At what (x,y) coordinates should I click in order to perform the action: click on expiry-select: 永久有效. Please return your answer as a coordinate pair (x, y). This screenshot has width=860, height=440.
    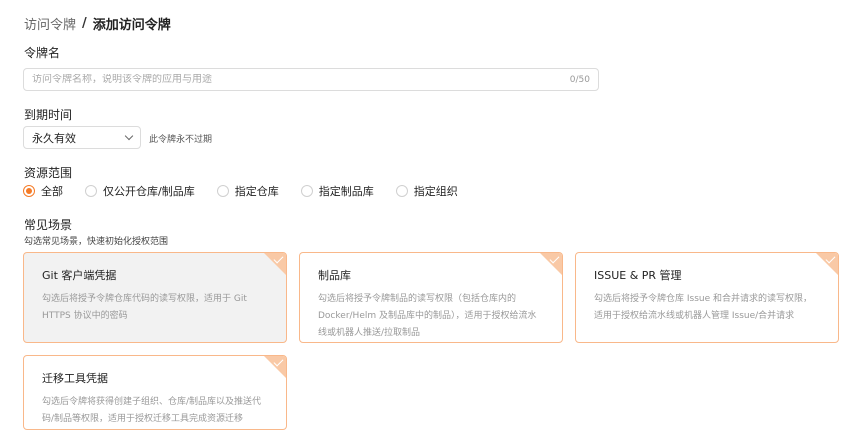
    Looking at the image, I should click on (82, 137).